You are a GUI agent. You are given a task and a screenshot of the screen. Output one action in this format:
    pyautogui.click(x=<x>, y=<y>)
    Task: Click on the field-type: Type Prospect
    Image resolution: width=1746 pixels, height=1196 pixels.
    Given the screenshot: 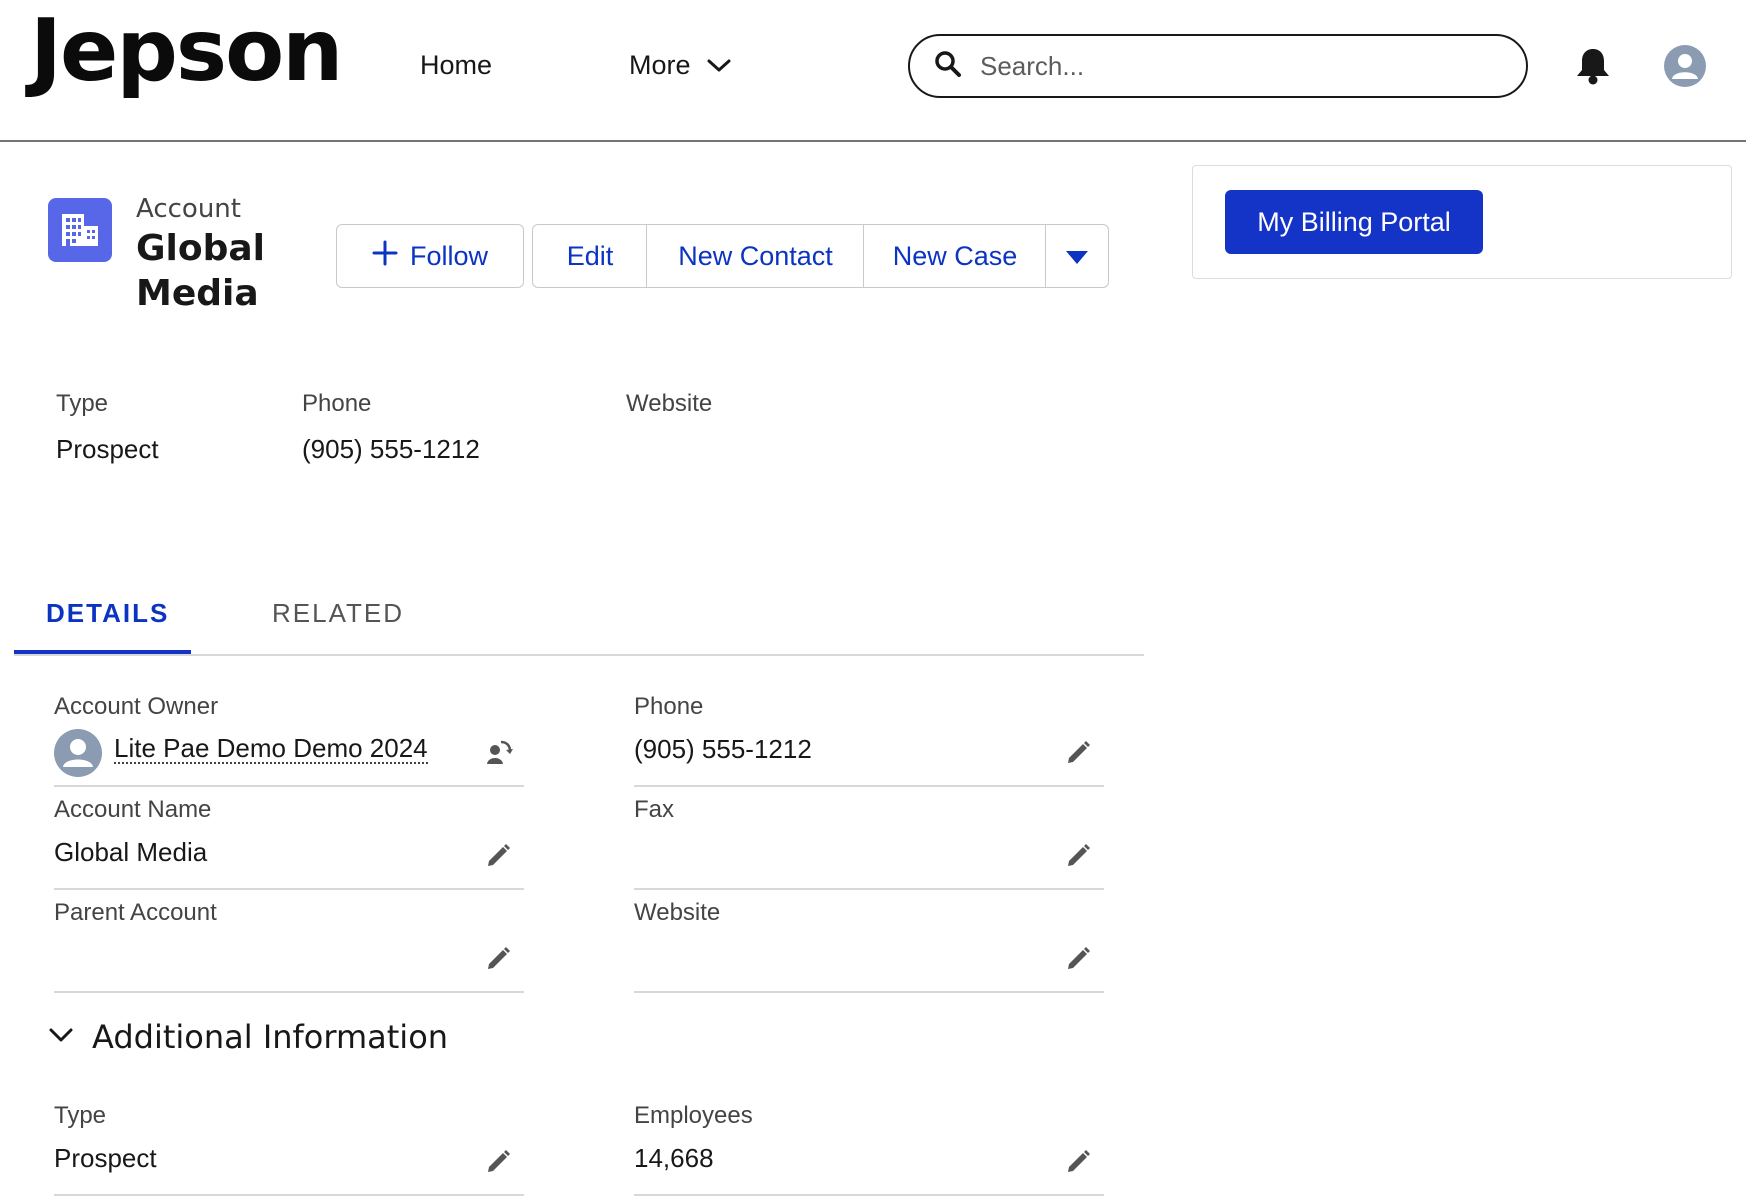 What is the action you would take?
    pyautogui.click(x=289, y=1145)
    